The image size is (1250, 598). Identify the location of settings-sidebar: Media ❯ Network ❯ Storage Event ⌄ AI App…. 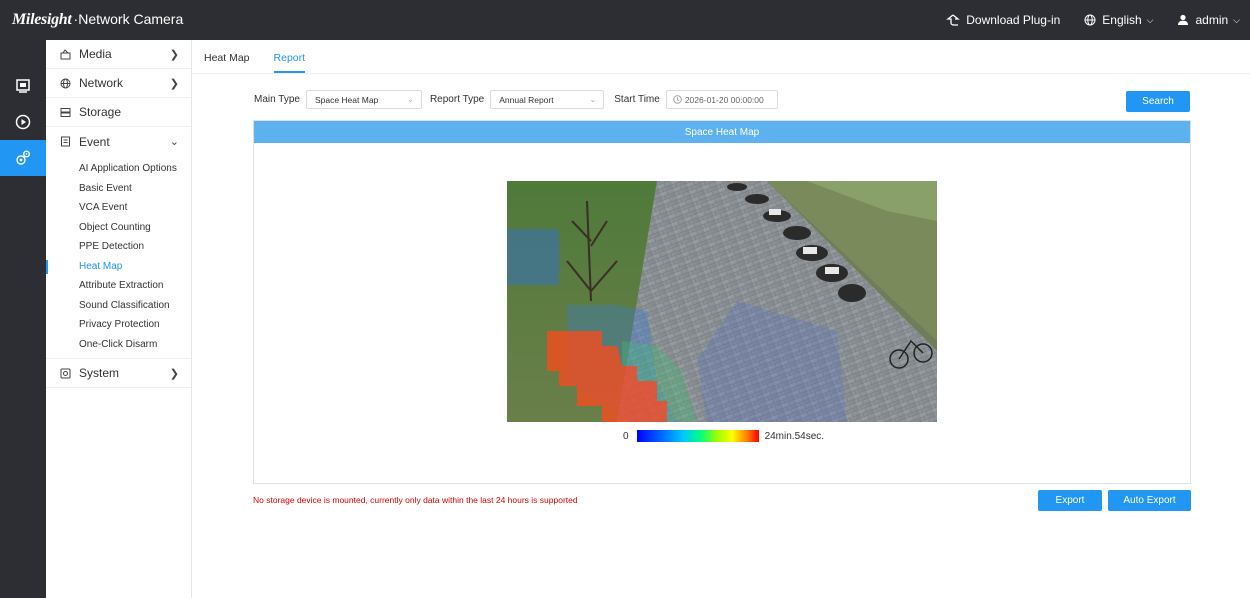
(119, 319).